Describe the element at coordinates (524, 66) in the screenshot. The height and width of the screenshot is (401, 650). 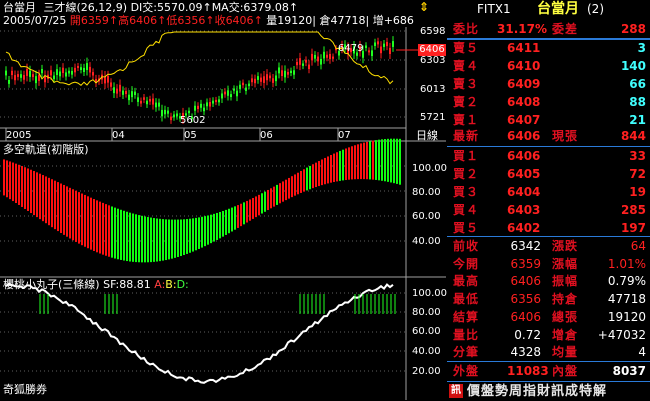
I see `level-price: 6410` at that location.